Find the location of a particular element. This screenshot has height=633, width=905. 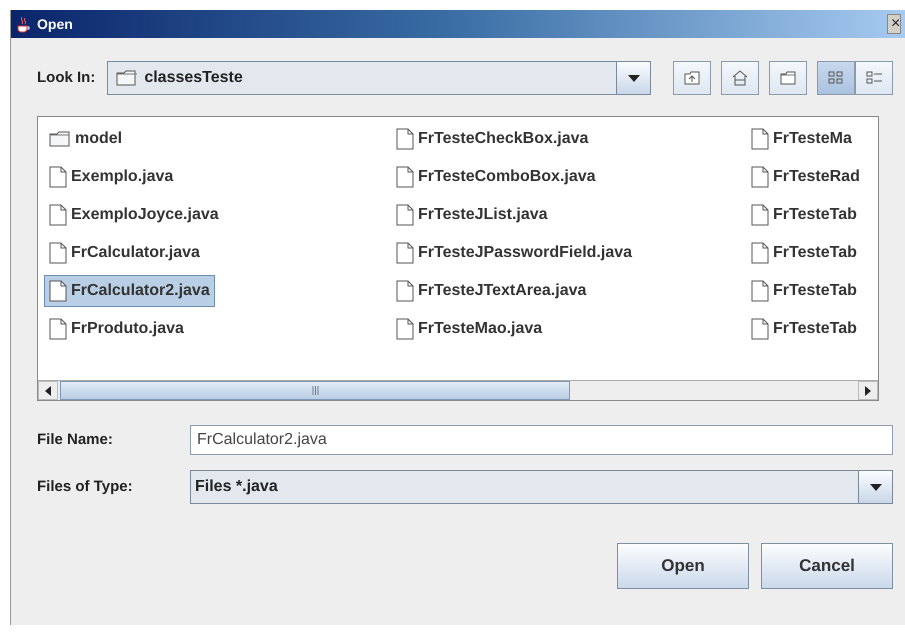

horizontal-scrollbar is located at coordinates (458, 390).